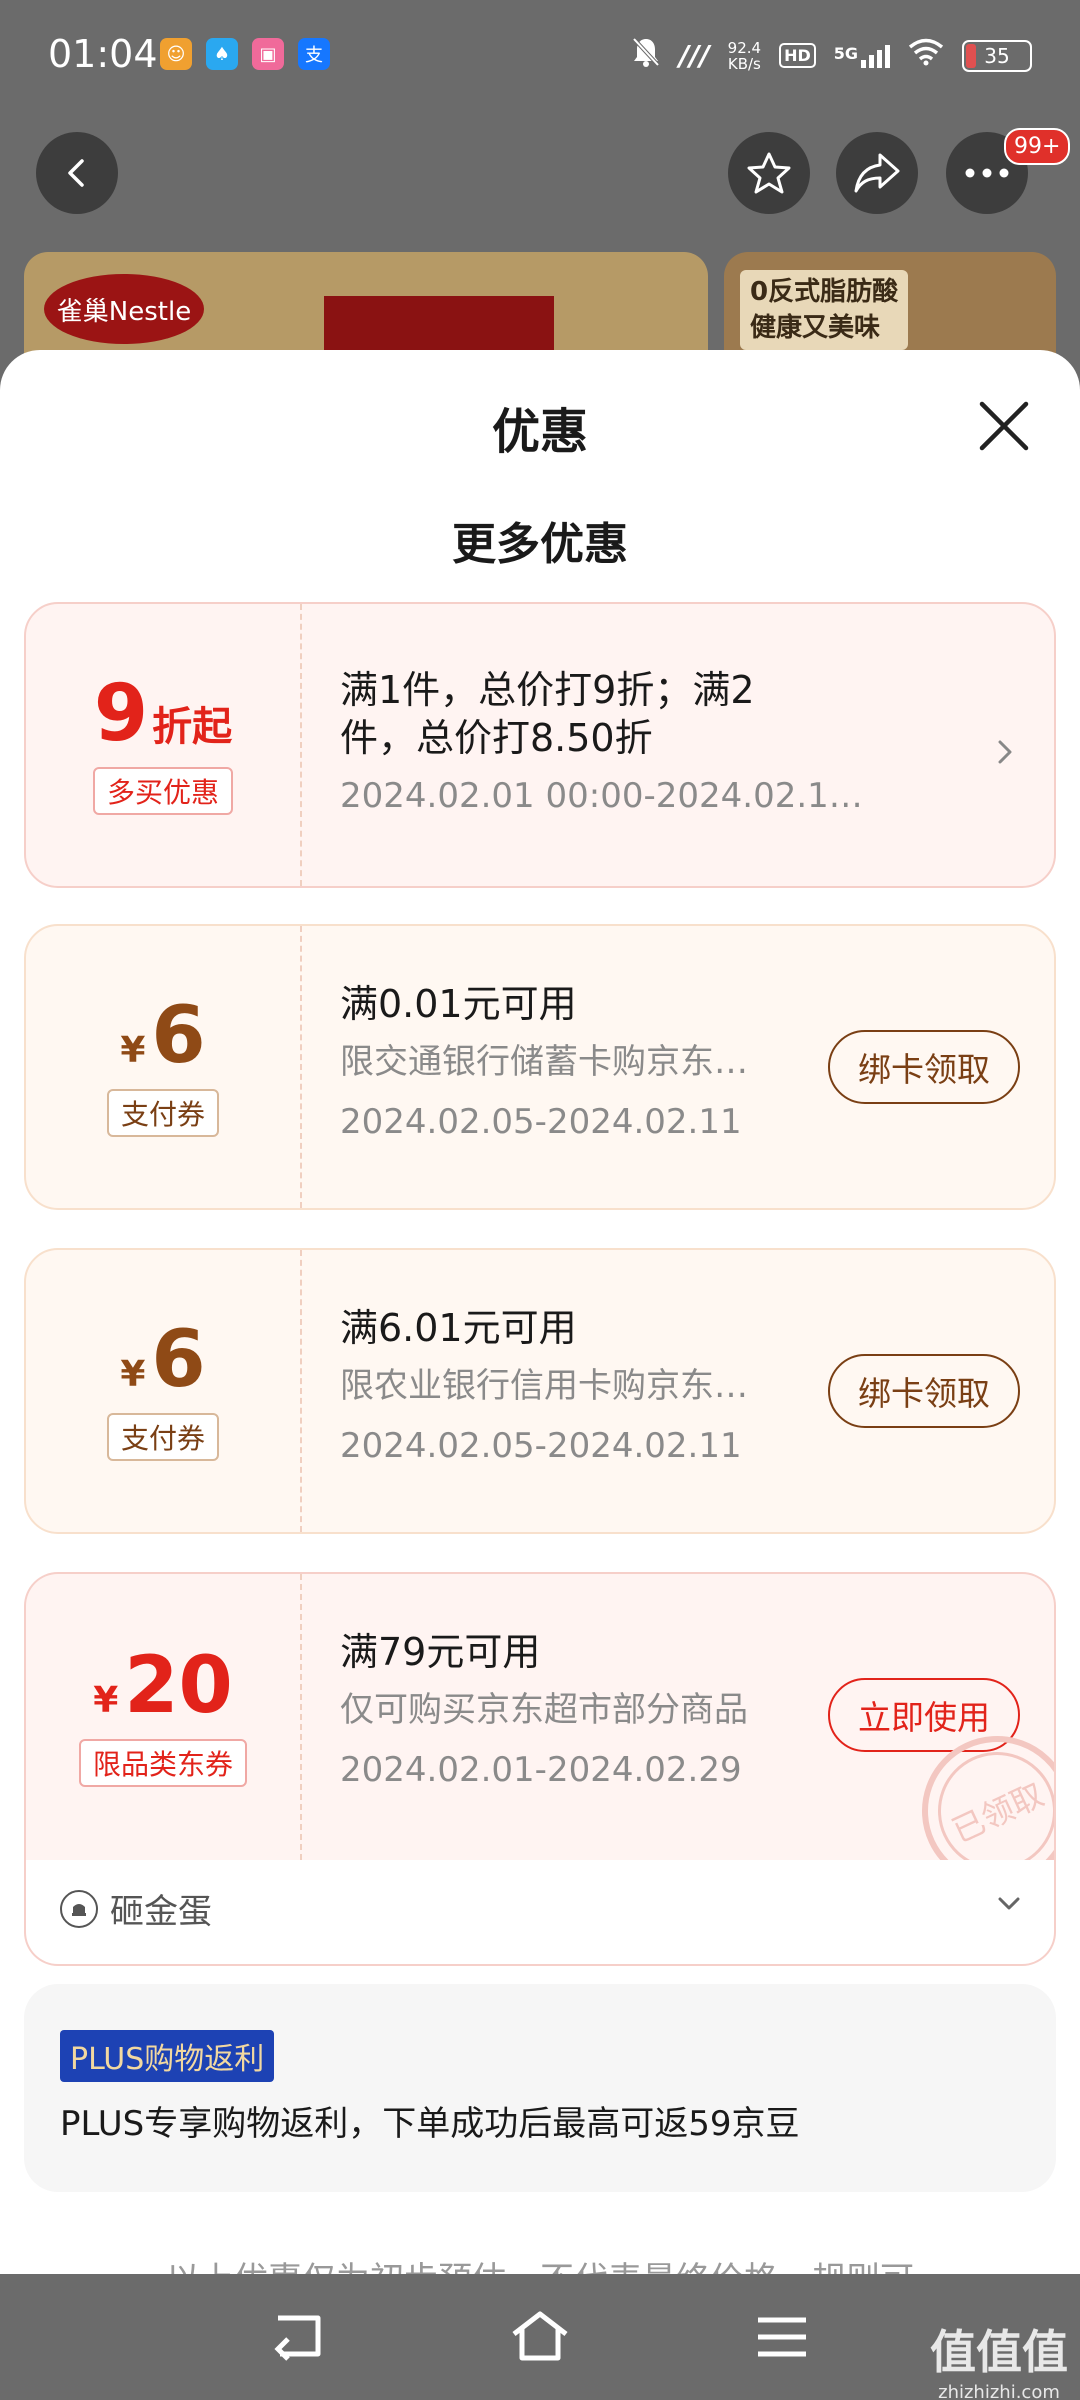 Image resolution: width=1080 pixels, height=2400 pixels. I want to click on coupon-threshold: 满0.01元可用, so click(458, 1004).